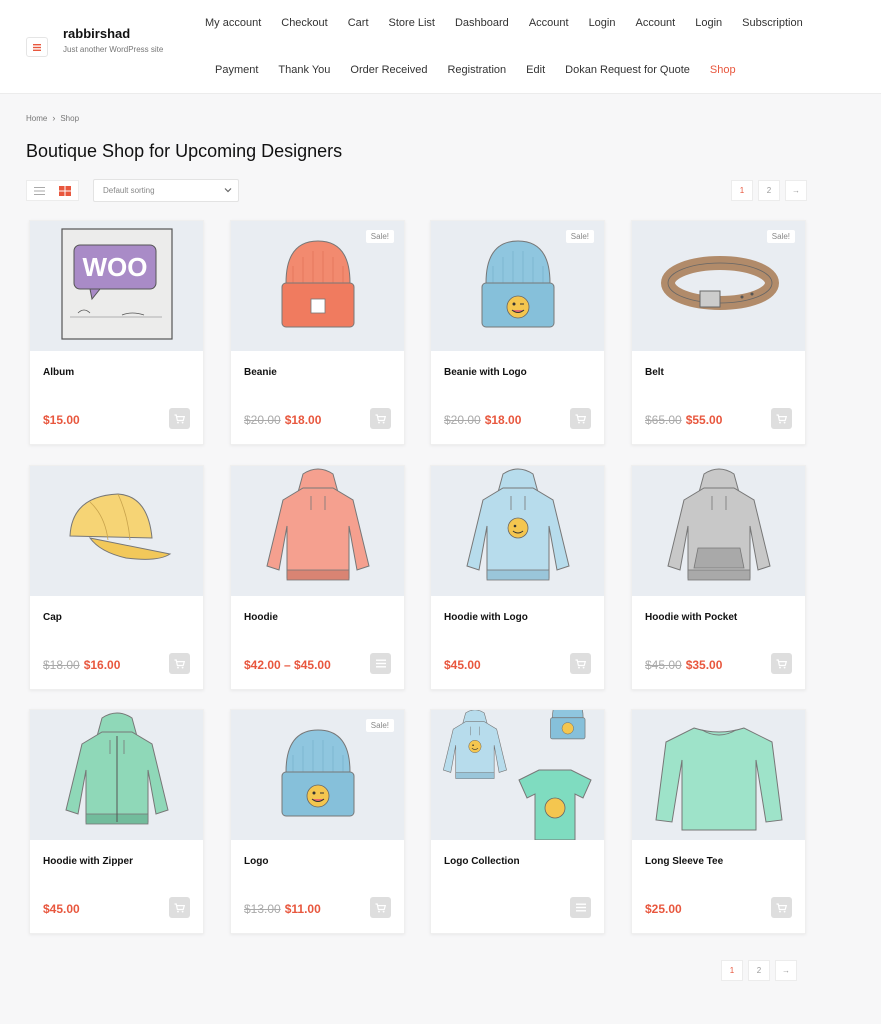  I want to click on product-current-price: $18.00, so click(303, 420).